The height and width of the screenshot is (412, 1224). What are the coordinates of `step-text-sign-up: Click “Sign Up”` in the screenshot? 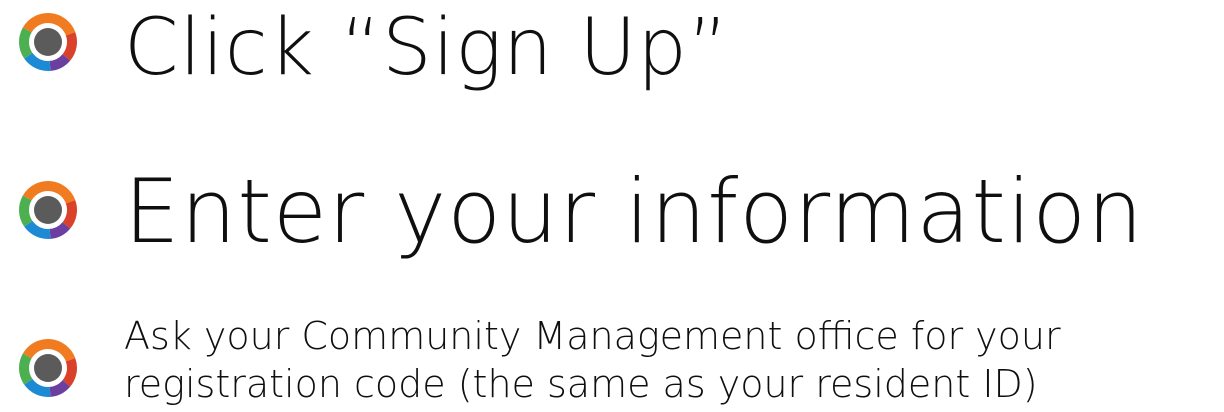 It's located at (427, 48).